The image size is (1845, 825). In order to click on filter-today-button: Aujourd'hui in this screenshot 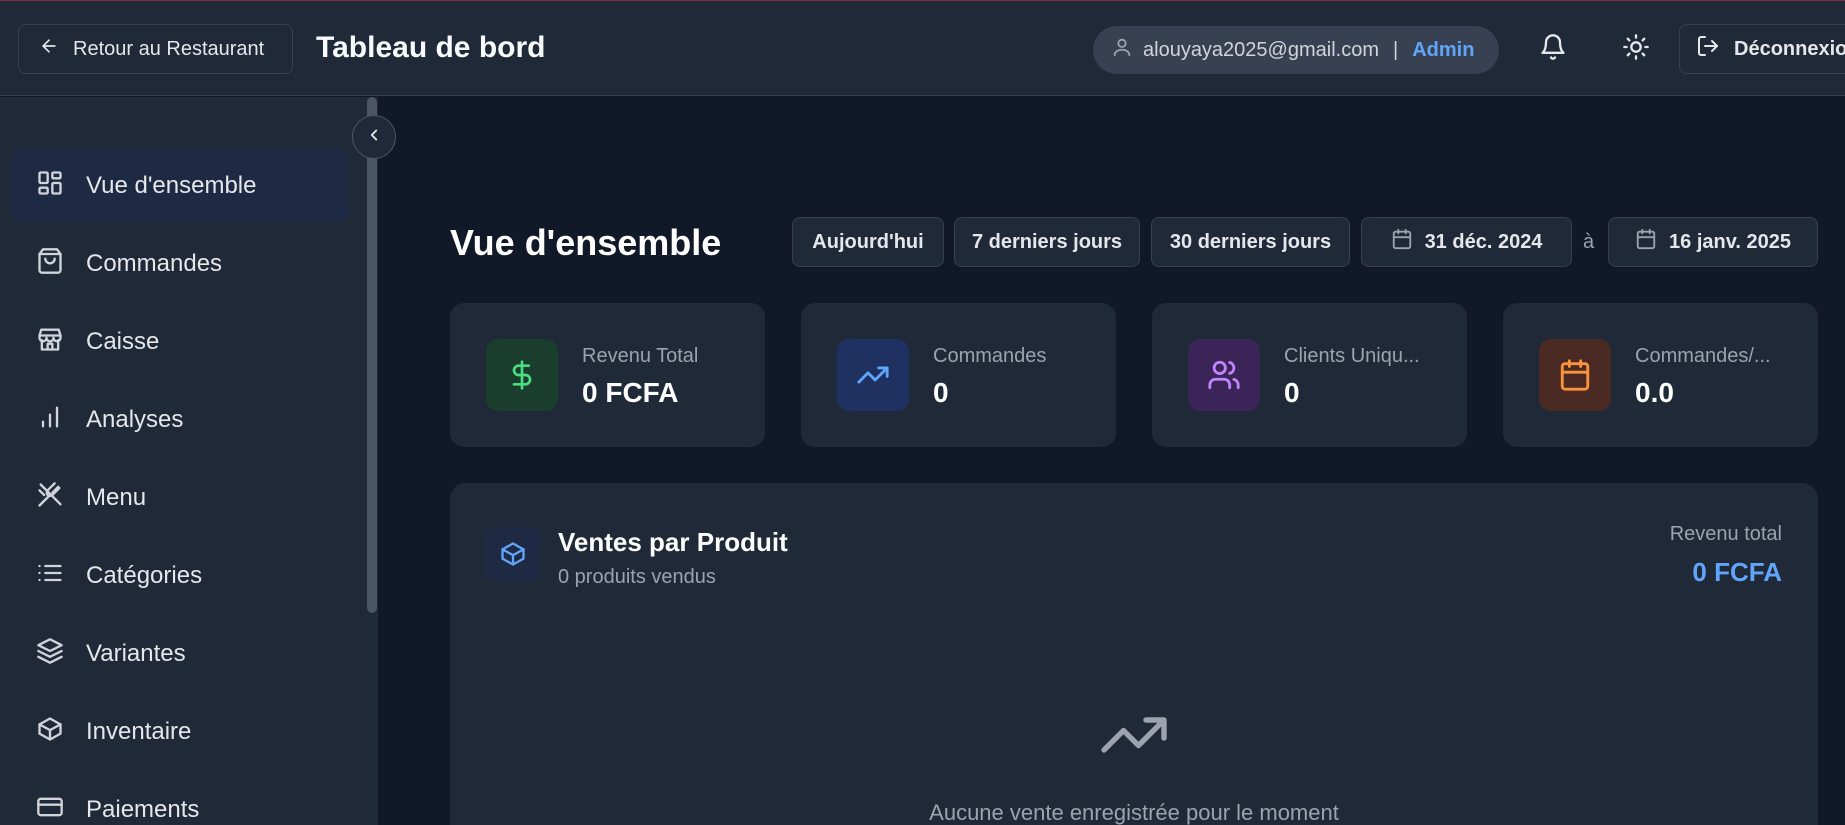, I will do `click(868, 242)`.